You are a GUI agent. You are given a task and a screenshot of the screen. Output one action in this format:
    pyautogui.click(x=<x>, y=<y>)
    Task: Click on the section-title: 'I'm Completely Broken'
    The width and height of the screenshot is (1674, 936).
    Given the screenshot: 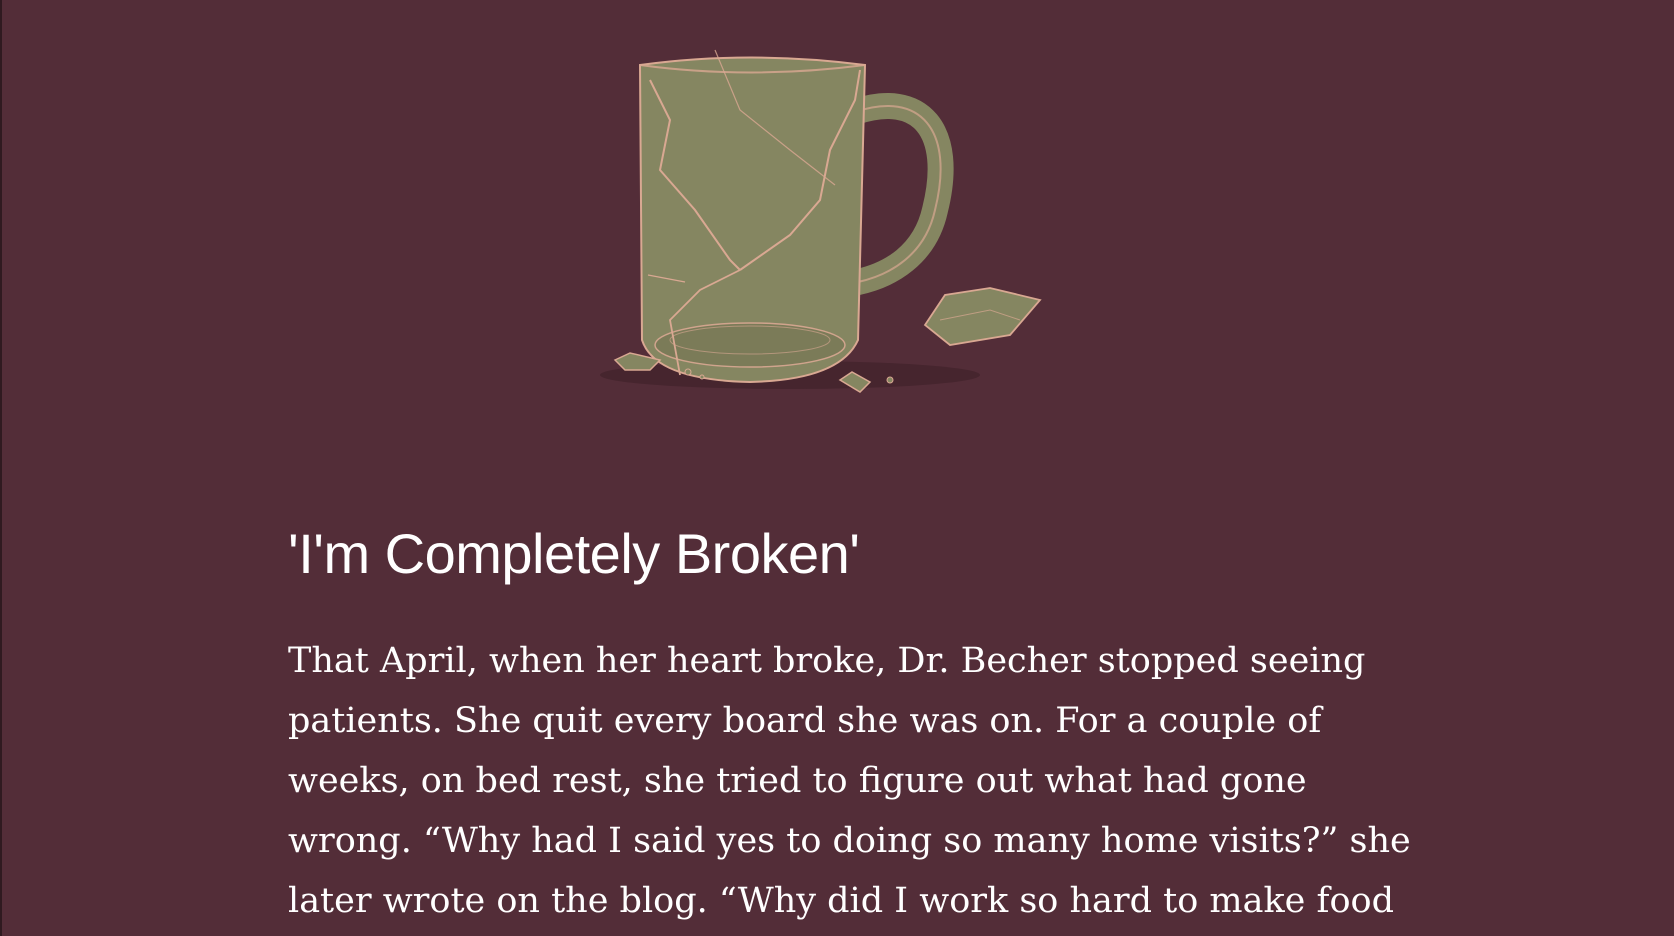 What is the action you would take?
    pyautogui.click(x=574, y=553)
    